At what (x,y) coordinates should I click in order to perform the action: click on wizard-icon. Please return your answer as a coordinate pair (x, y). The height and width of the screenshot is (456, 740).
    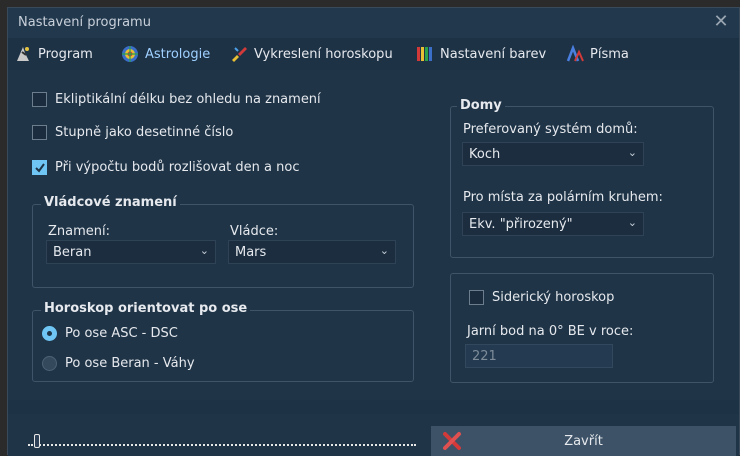
    Looking at the image, I should click on (23, 54).